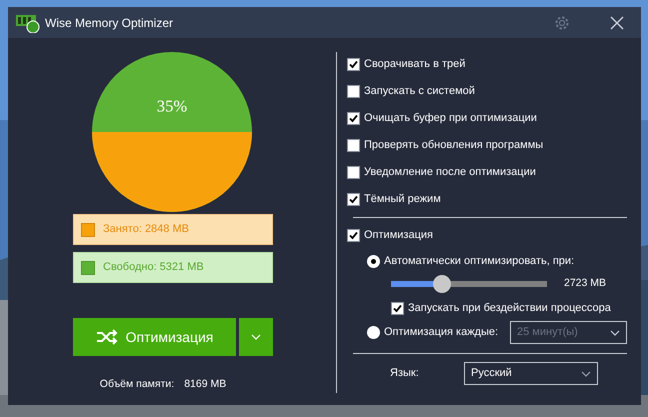 The width and height of the screenshot is (648, 417). Describe the element at coordinates (415, 64) in the screenshot. I see `option-label: Сворачивать в трей` at that location.